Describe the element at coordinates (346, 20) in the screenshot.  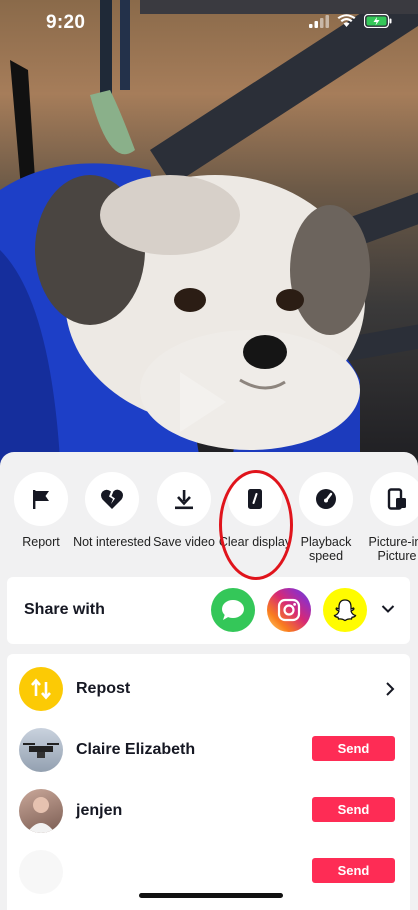
I see `wifi-icon` at that location.